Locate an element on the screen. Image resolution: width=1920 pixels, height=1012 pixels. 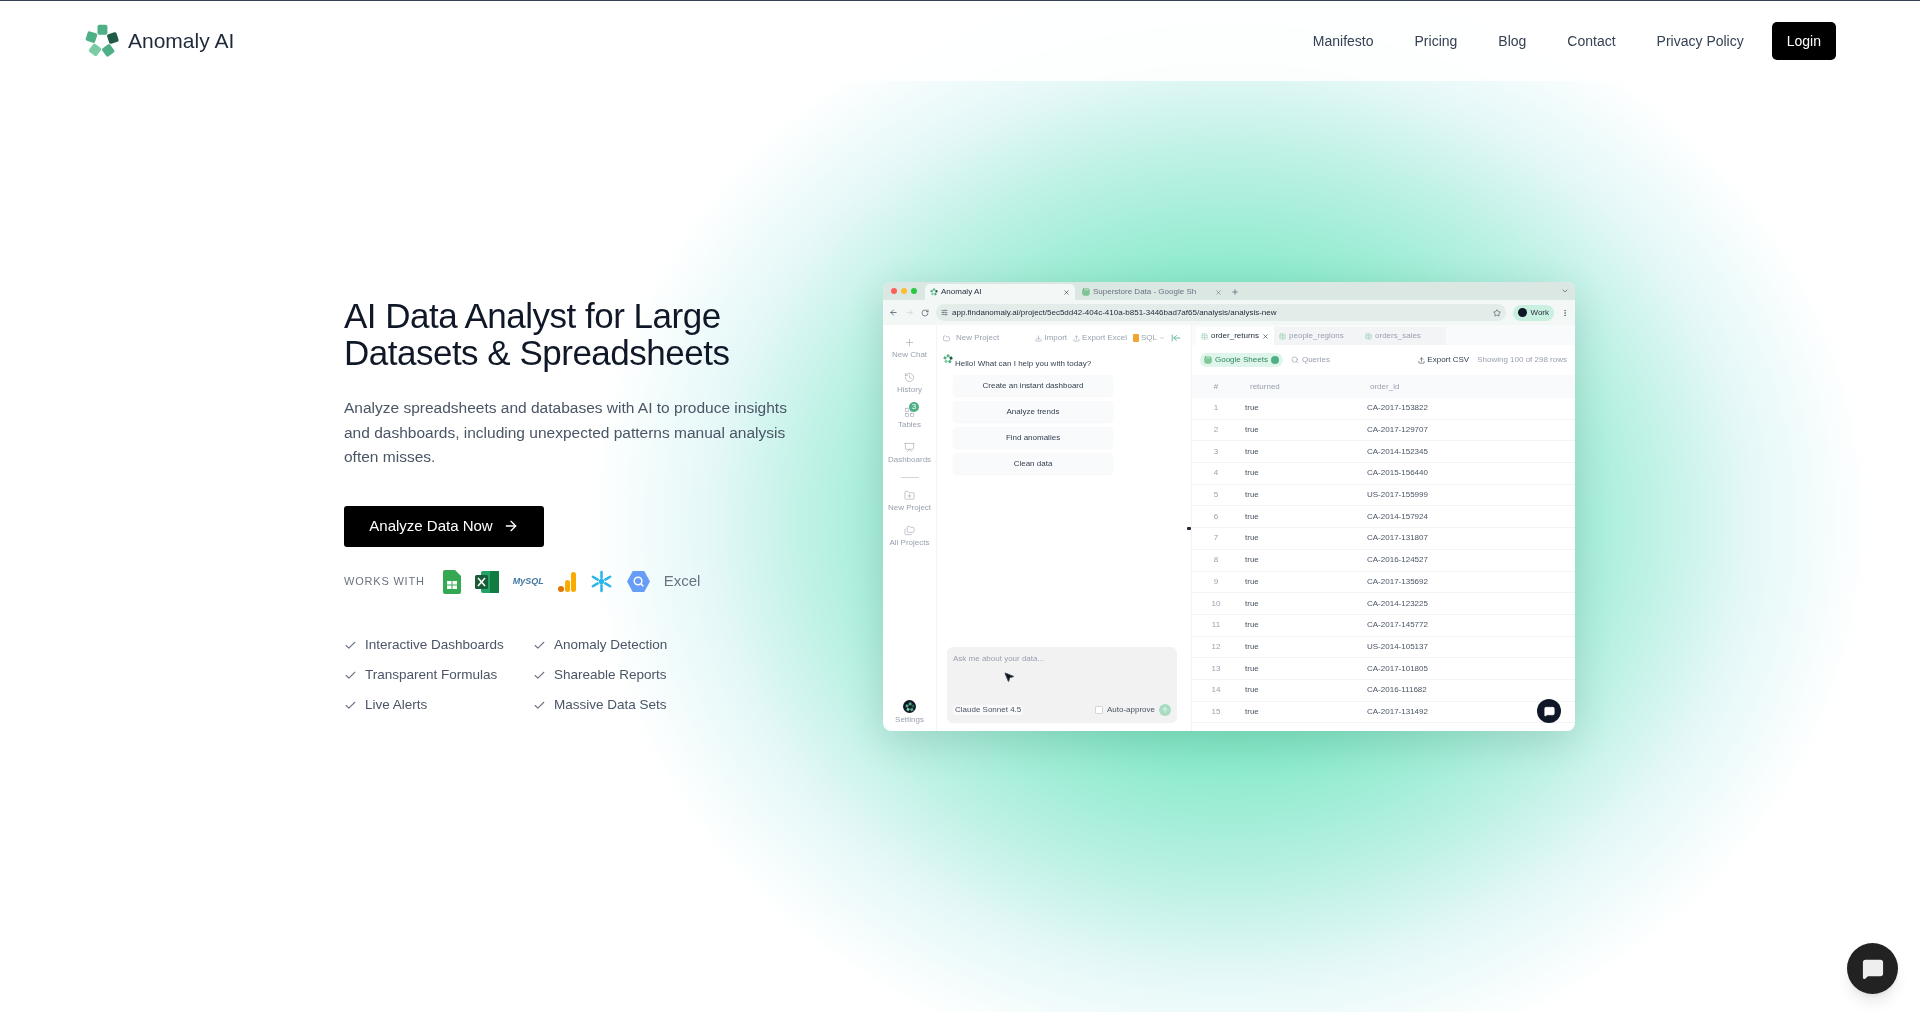
file-icon is located at coordinates (1136, 338).